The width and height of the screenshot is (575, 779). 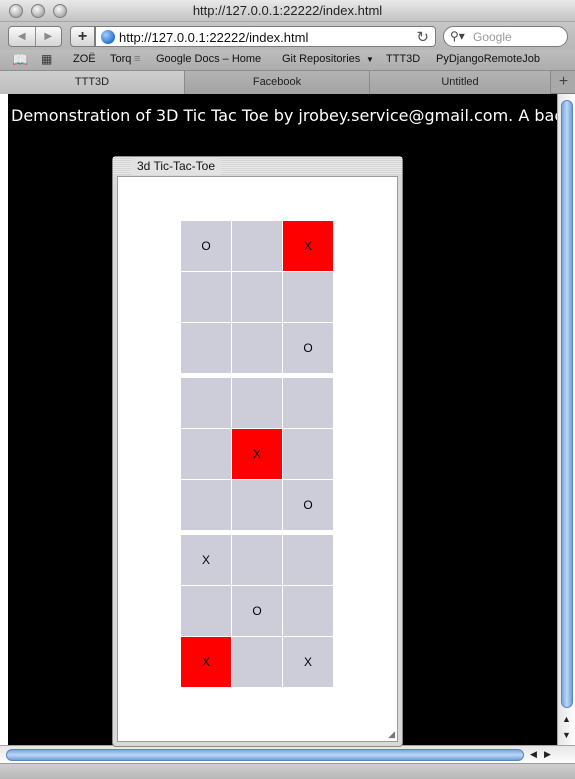 I want to click on forward-button: ▶, so click(x=49, y=36).